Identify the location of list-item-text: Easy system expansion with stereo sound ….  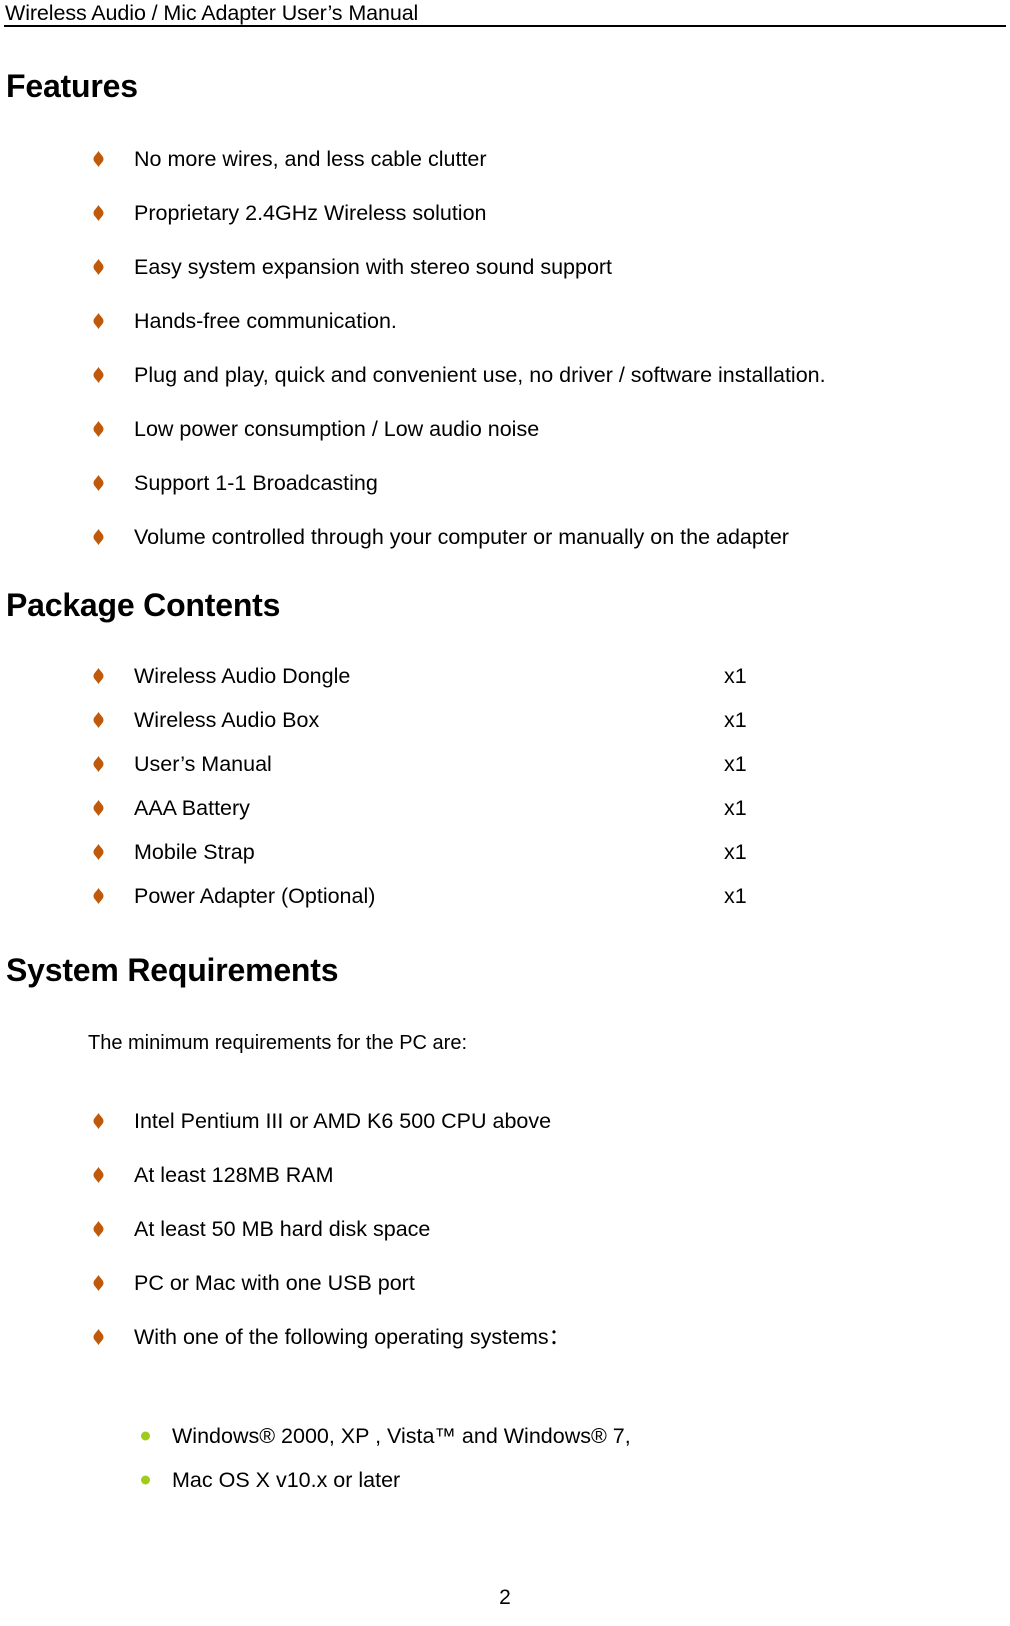
(373, 267).